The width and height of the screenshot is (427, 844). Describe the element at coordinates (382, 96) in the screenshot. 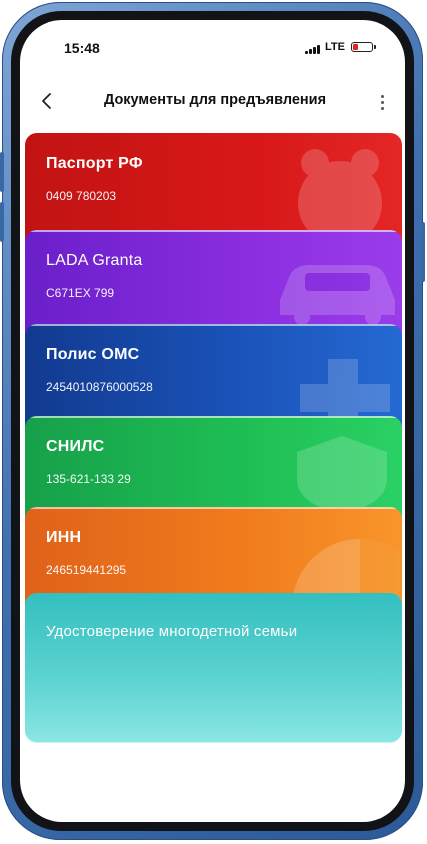

I see `more-vertical-icon` at that location.